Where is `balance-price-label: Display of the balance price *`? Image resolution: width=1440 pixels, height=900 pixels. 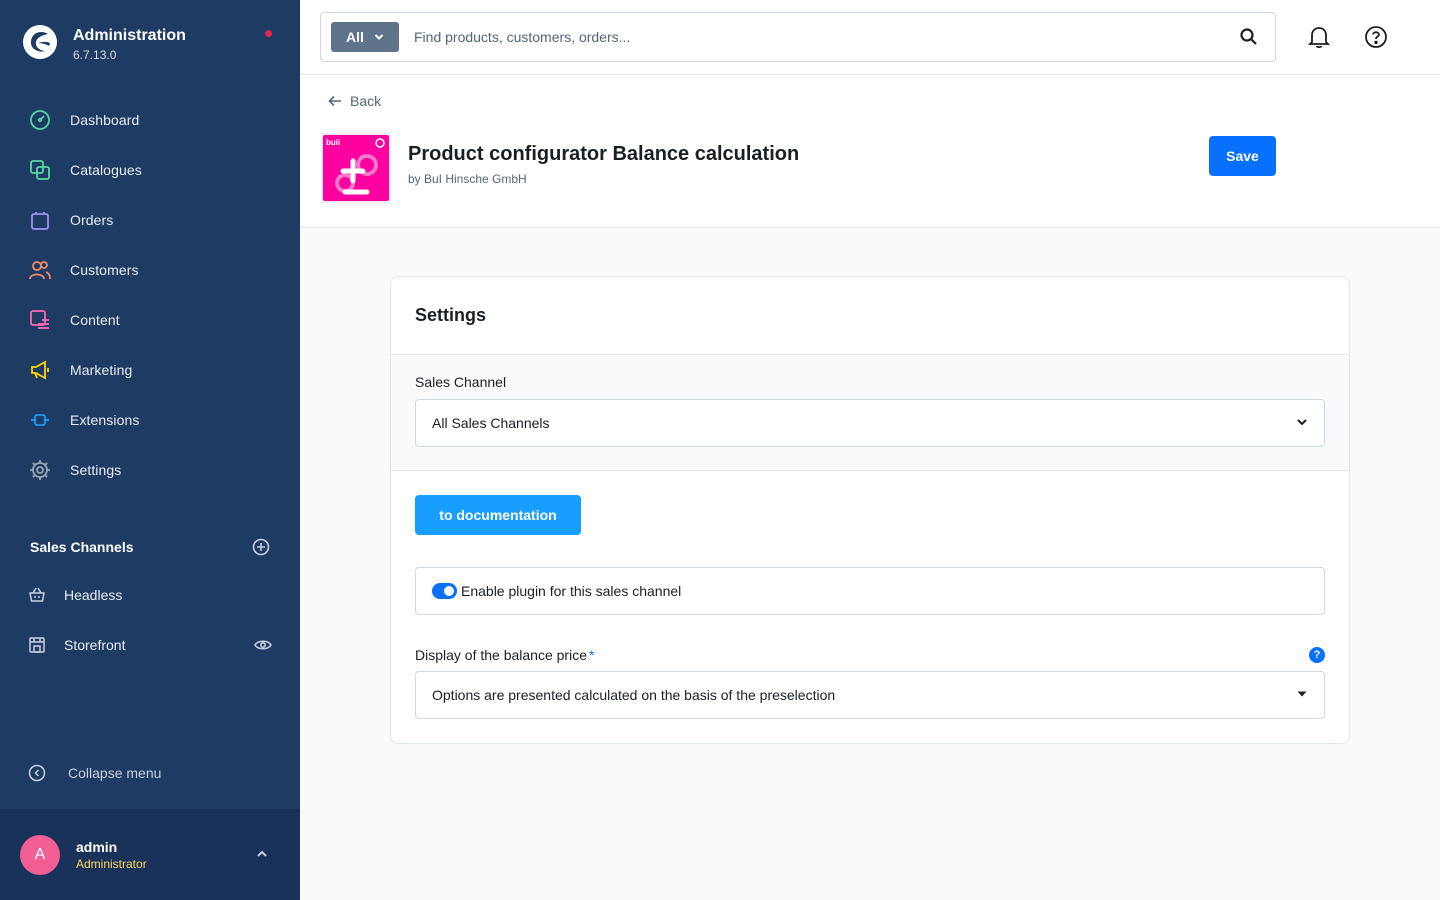 balance-price-label: Display of the balance price * is located at coordinates (504, 655).